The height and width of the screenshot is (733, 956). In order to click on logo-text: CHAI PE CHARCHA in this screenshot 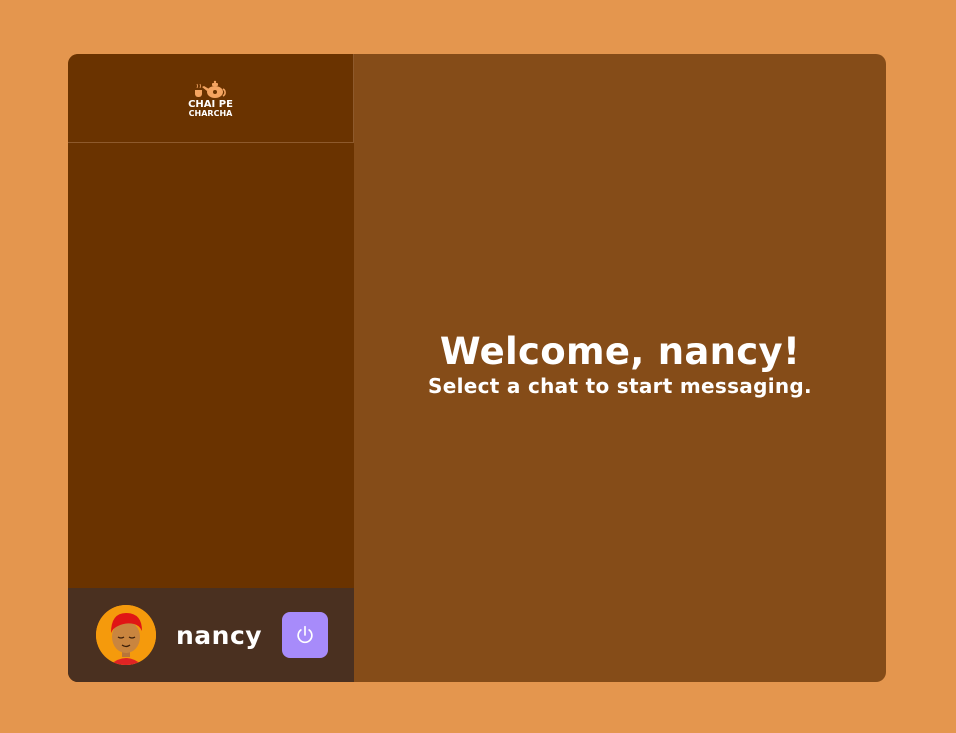, I will do `click(210, 108)`.